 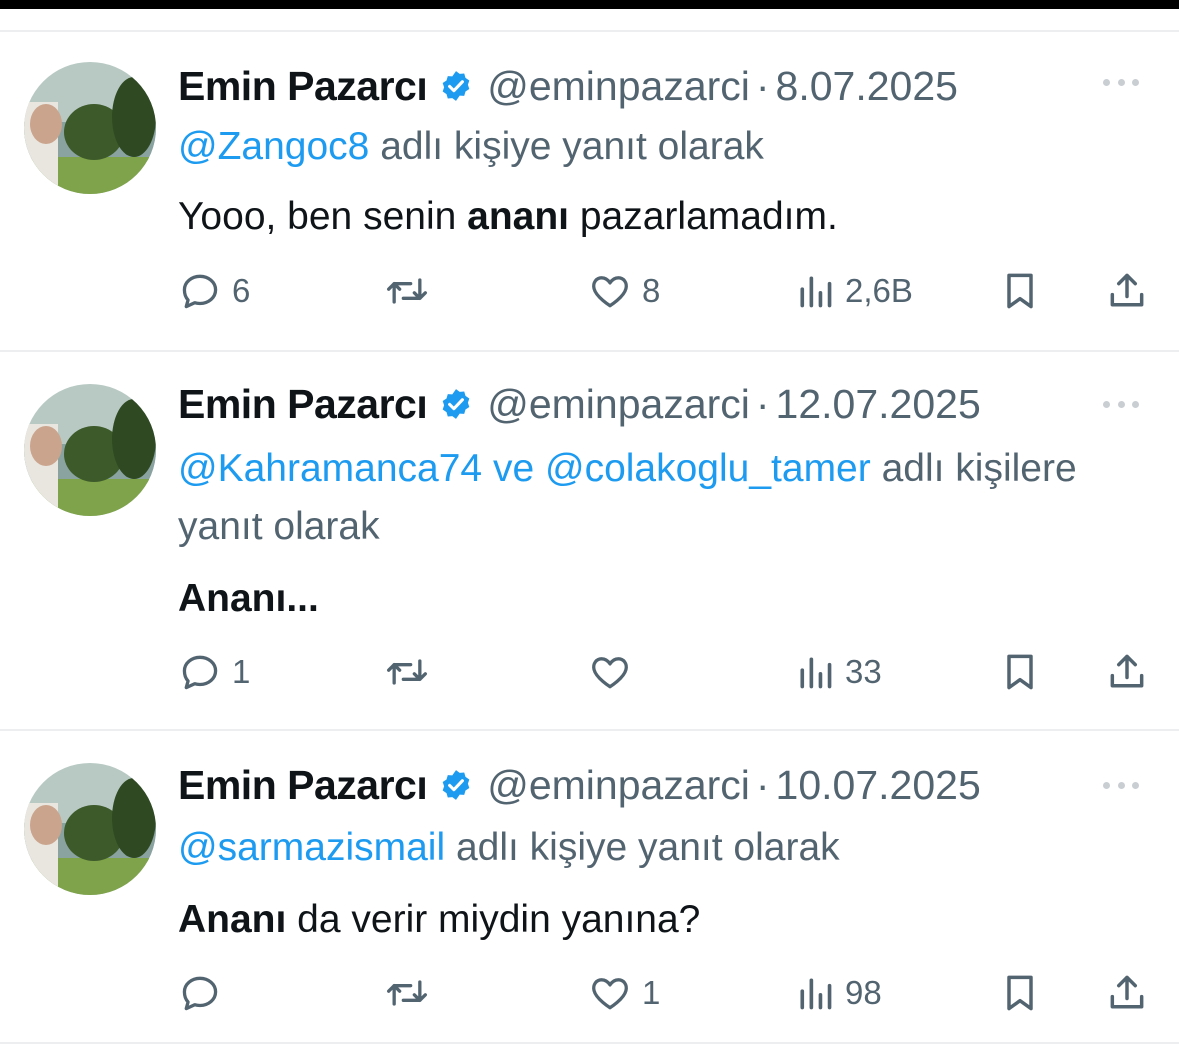 I want to click on view-count: 98, so click(x=863, y=992).